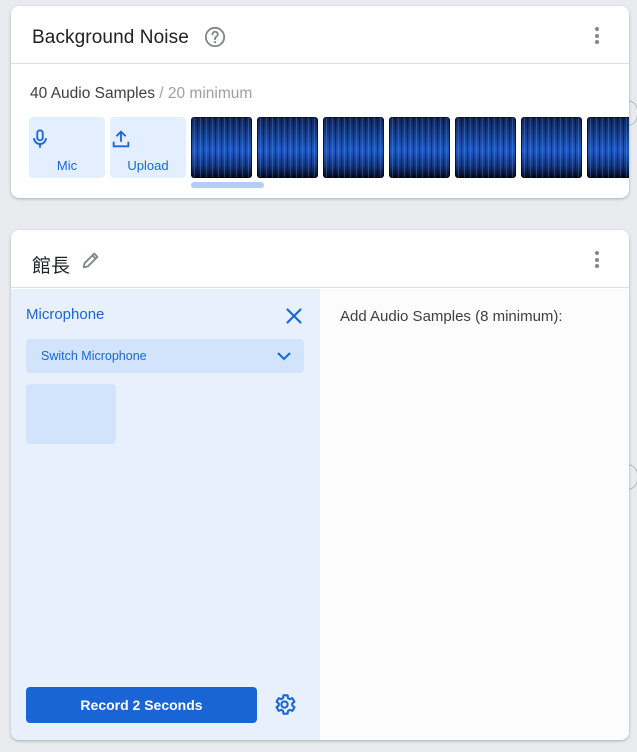 This screenshot has height=752, width=637. I want to click on question-circle-icon, so click(215, 37).